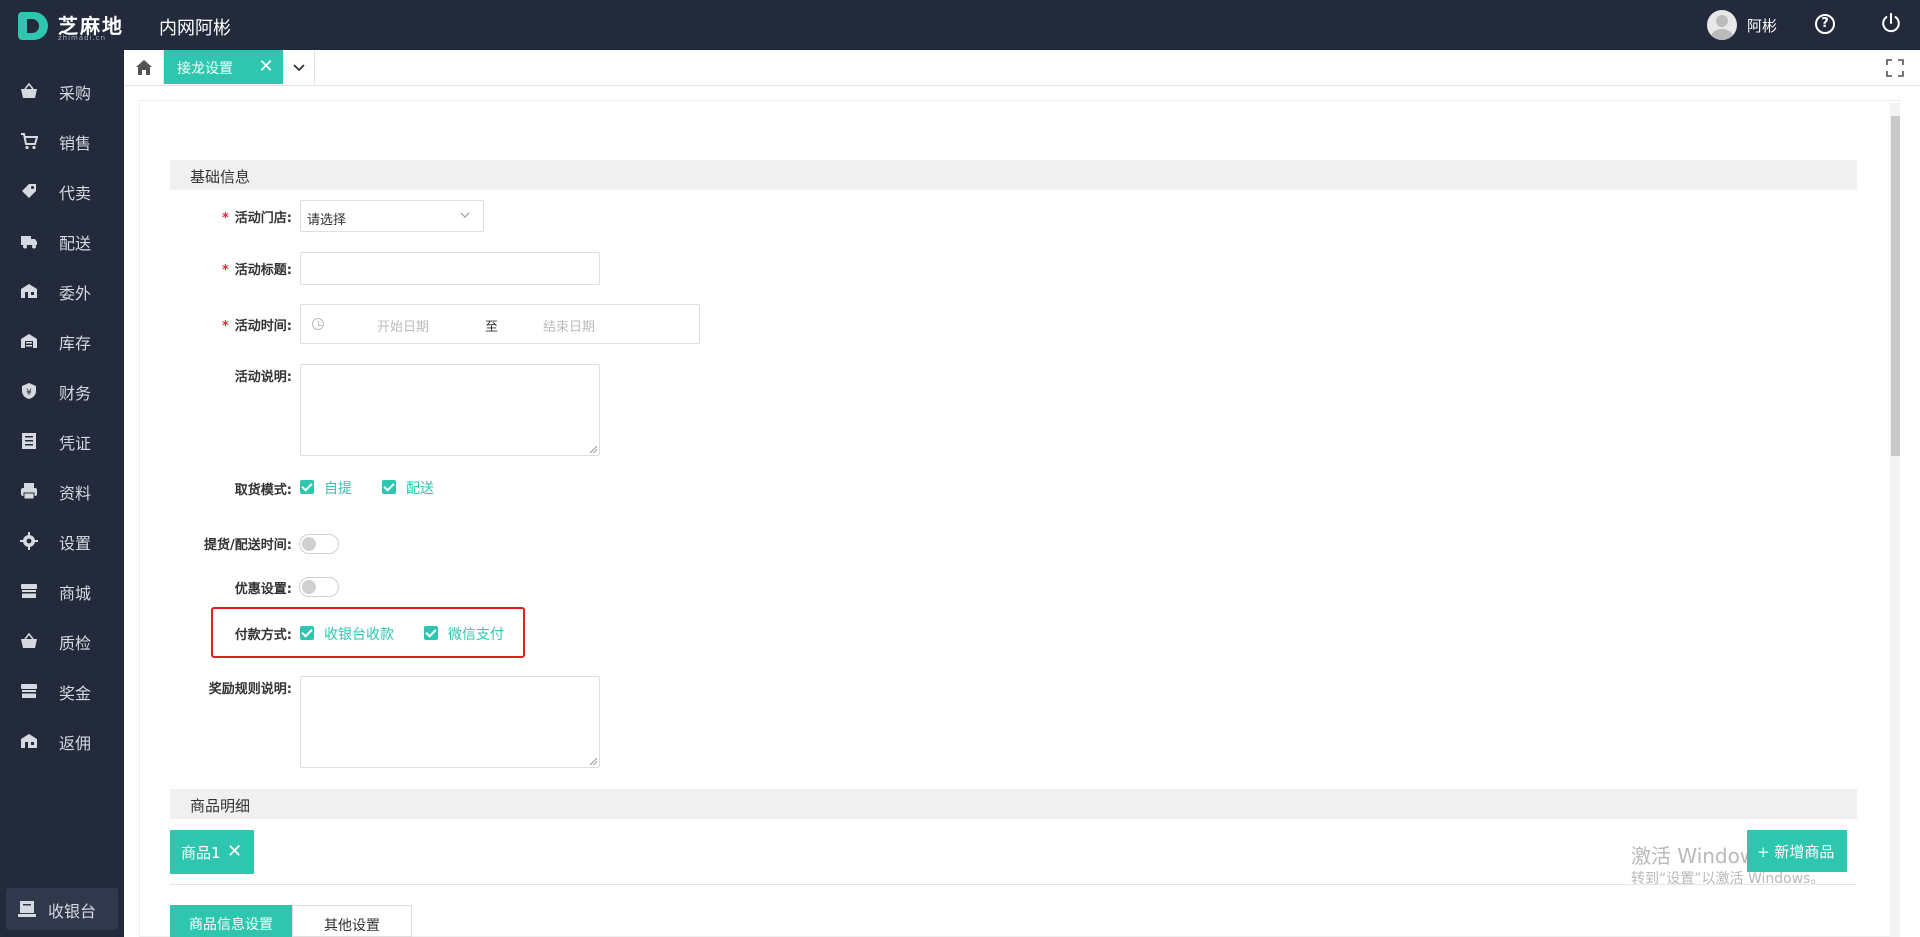  I want to click on sidebar-item-10: 设置, so click(62, 541).